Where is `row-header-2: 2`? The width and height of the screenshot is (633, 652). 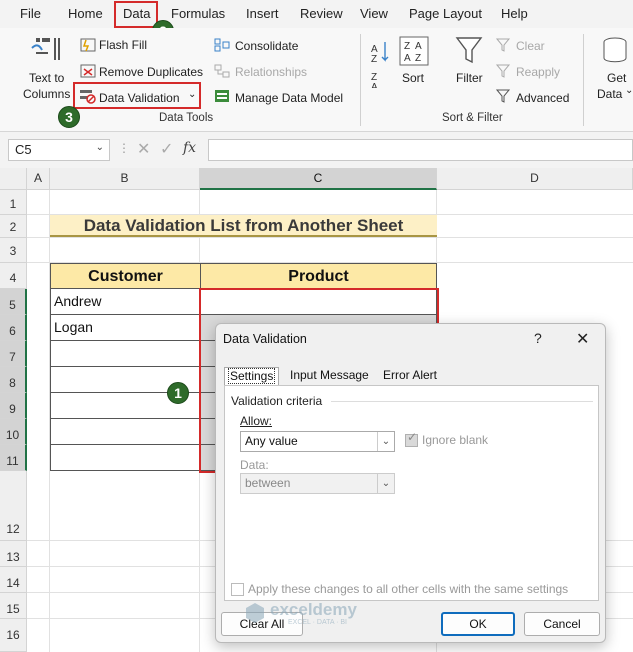
row-header-2: 2 is located at coordinates (13, 226).